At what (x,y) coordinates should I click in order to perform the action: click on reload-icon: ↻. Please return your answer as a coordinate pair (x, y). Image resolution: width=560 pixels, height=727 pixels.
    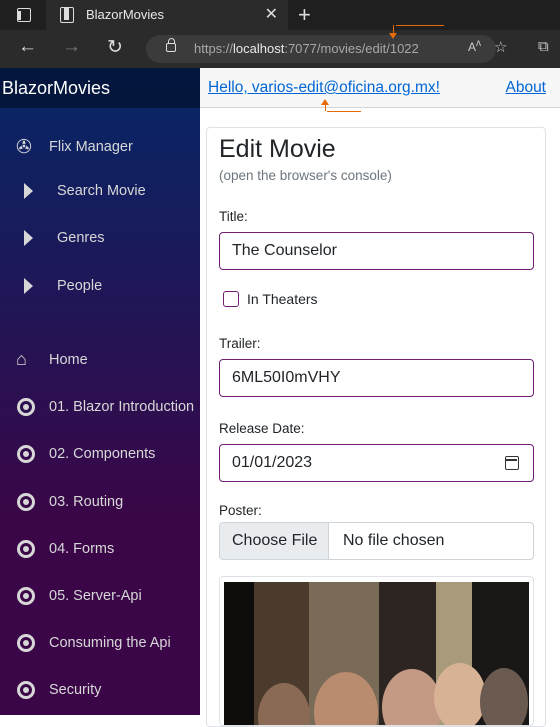
    Looking at the image, I should click on (115, 47).